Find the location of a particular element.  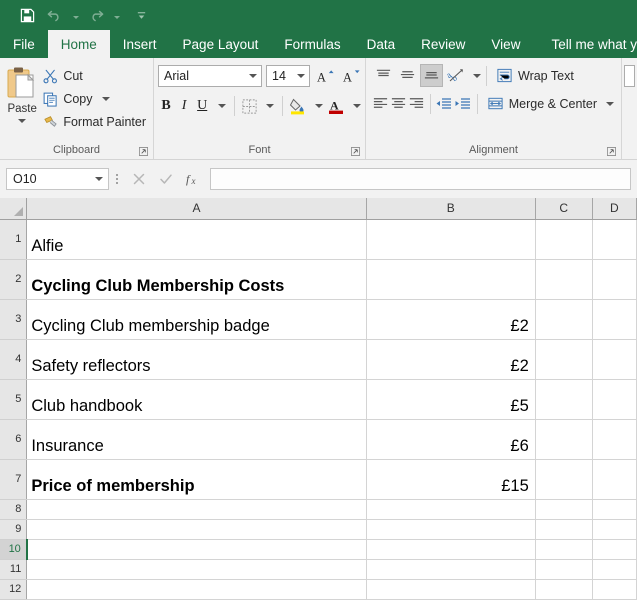

cell-b5: £5 is located at coordinates (451, 399).